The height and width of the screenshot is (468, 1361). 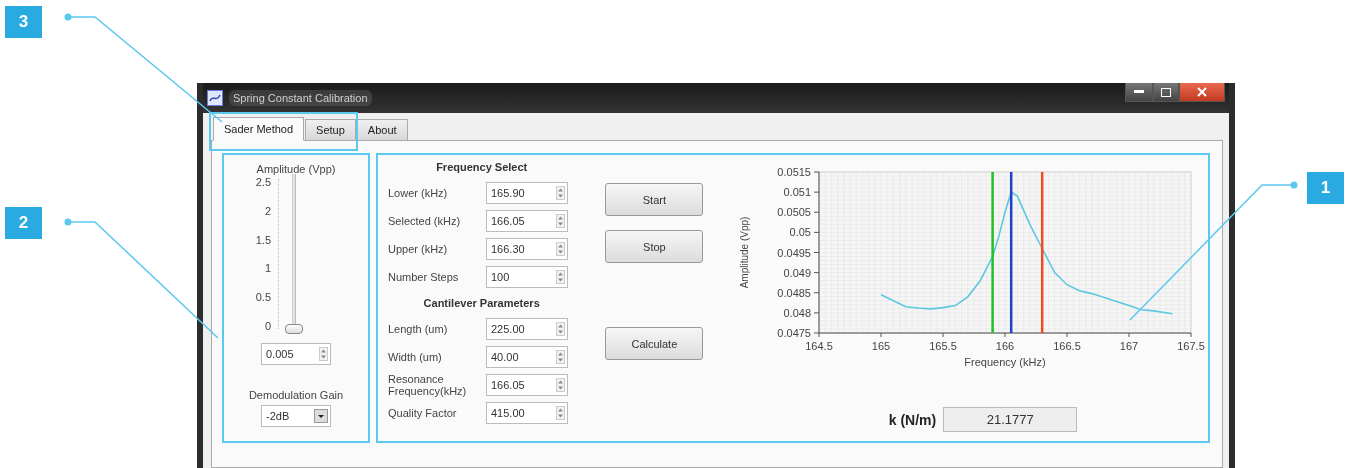 I want to click on y-tick-label: 0.0495, so click(x=794, y=252).